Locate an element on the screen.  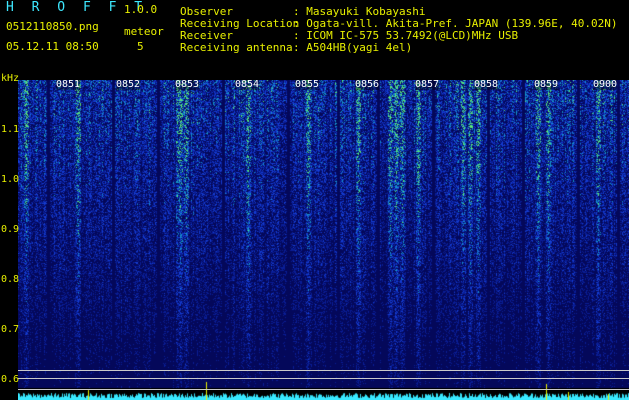
time-label: 0852 is located at coordinates (128, 84).